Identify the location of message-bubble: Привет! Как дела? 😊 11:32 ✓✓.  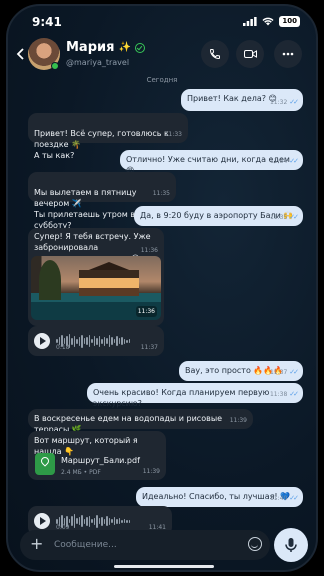
(242, 100).